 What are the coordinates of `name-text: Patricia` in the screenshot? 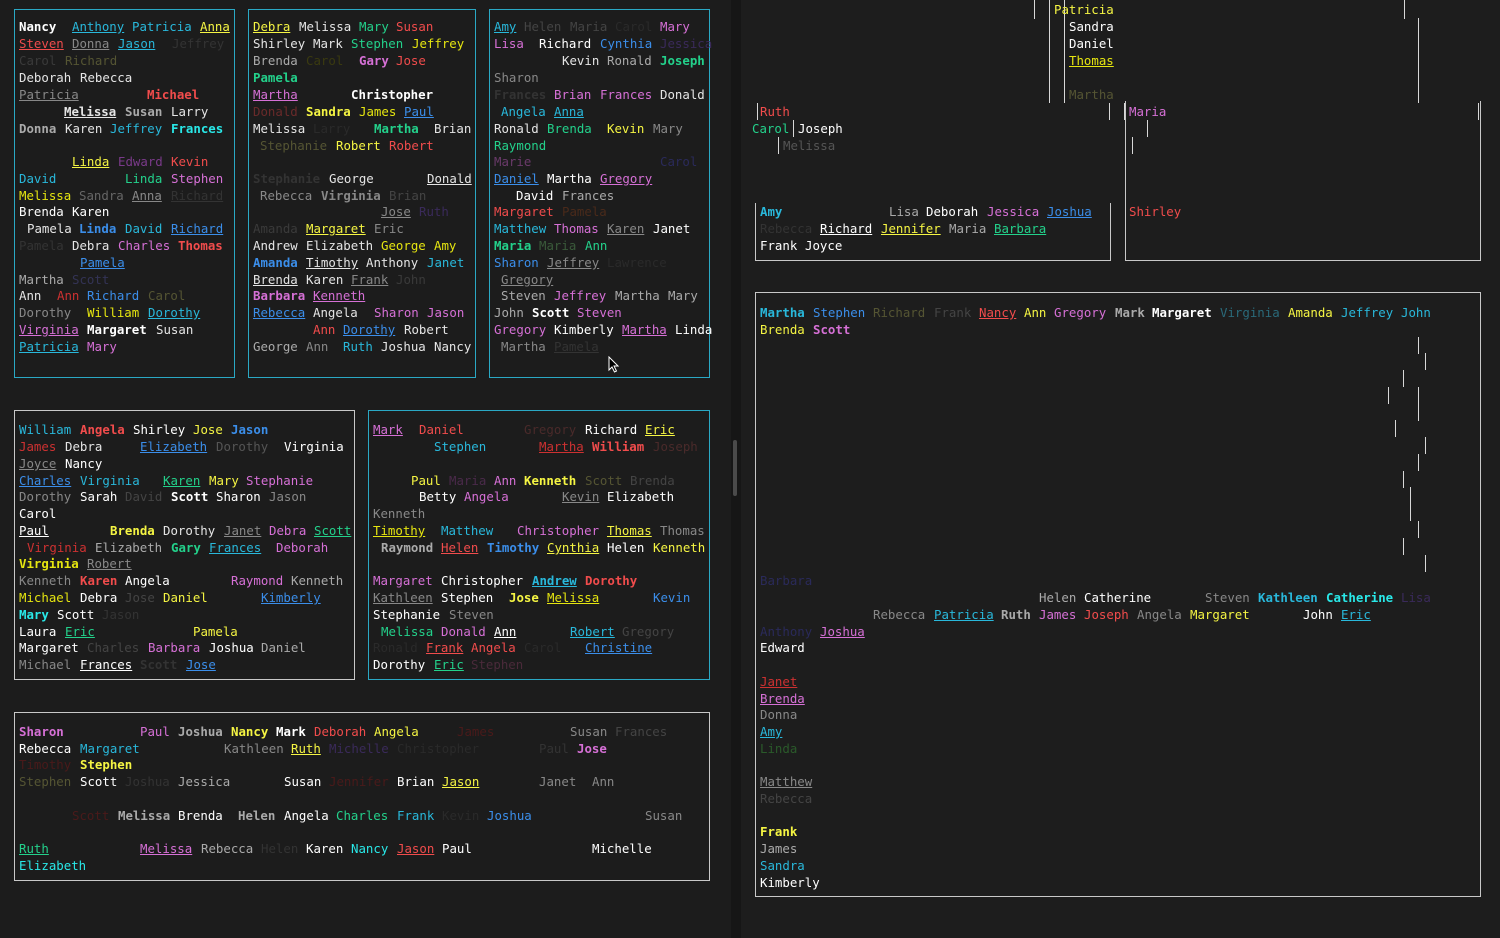 It's located at (49, 346).